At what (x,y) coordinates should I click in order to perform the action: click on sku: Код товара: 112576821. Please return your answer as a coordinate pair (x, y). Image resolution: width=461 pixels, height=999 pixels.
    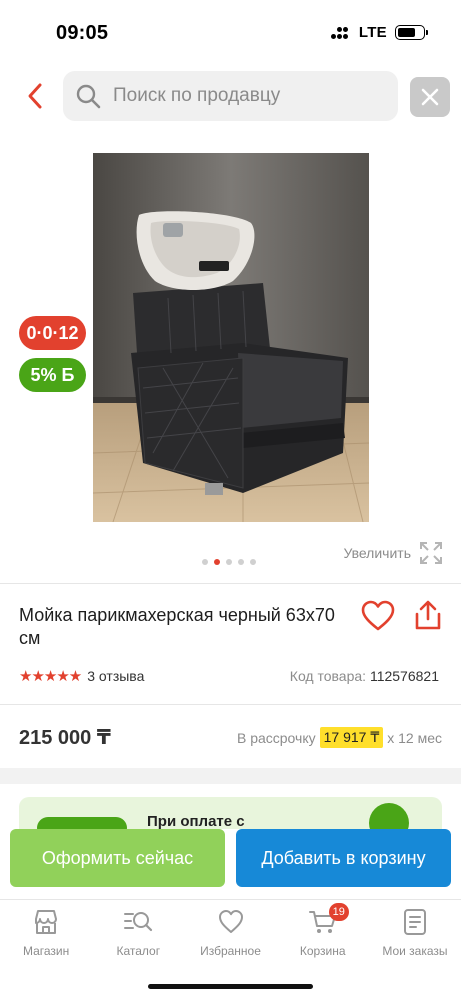
    Looking at the image, I should click on (364, 676).